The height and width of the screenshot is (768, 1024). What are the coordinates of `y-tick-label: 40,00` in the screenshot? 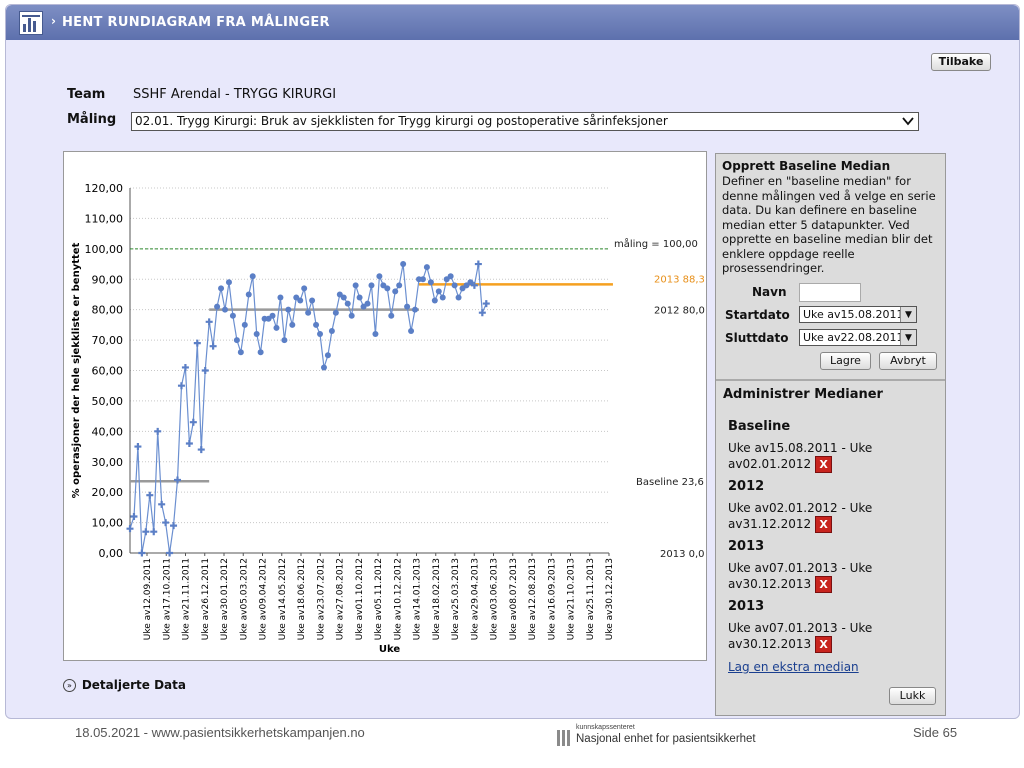 It's located at (108, 431).